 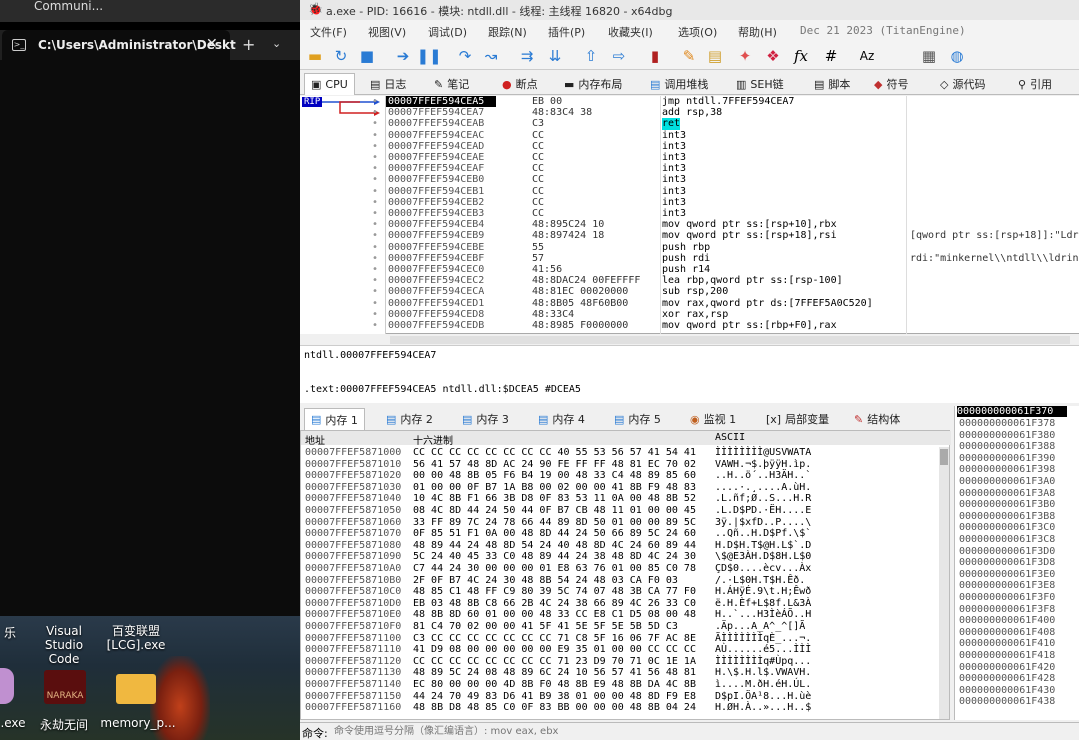 I want to click on tab-dump-2: ▤ 内存 2, so click(x=409, y=419).